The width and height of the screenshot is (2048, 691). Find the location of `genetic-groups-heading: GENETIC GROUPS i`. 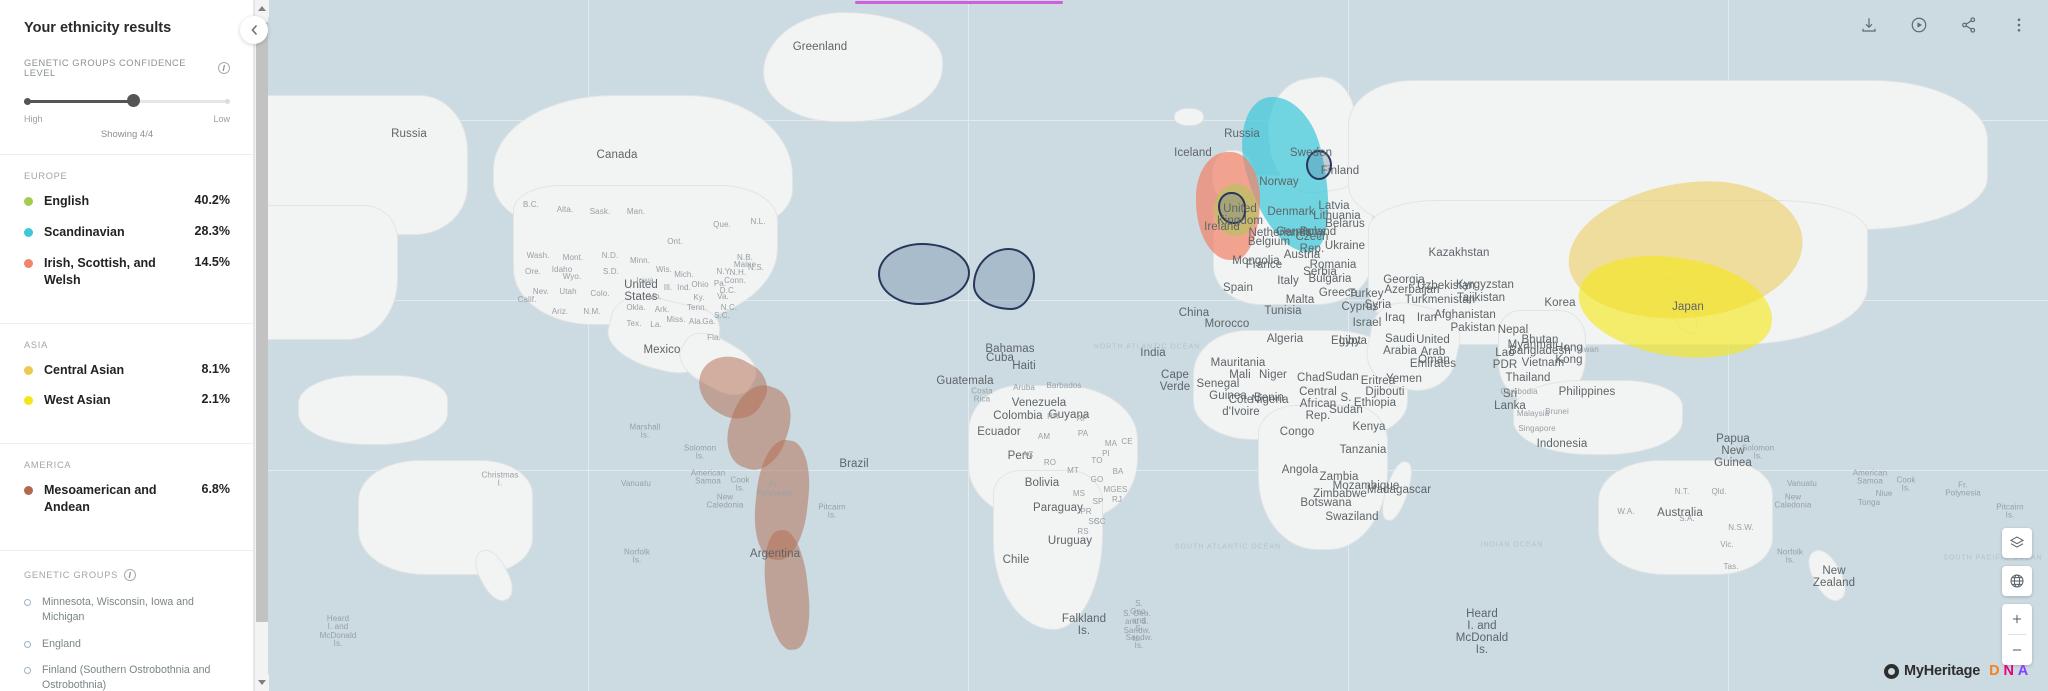

genetic-groups-heading: GENETIC GROUPS i is located at coordinates (127, 575).